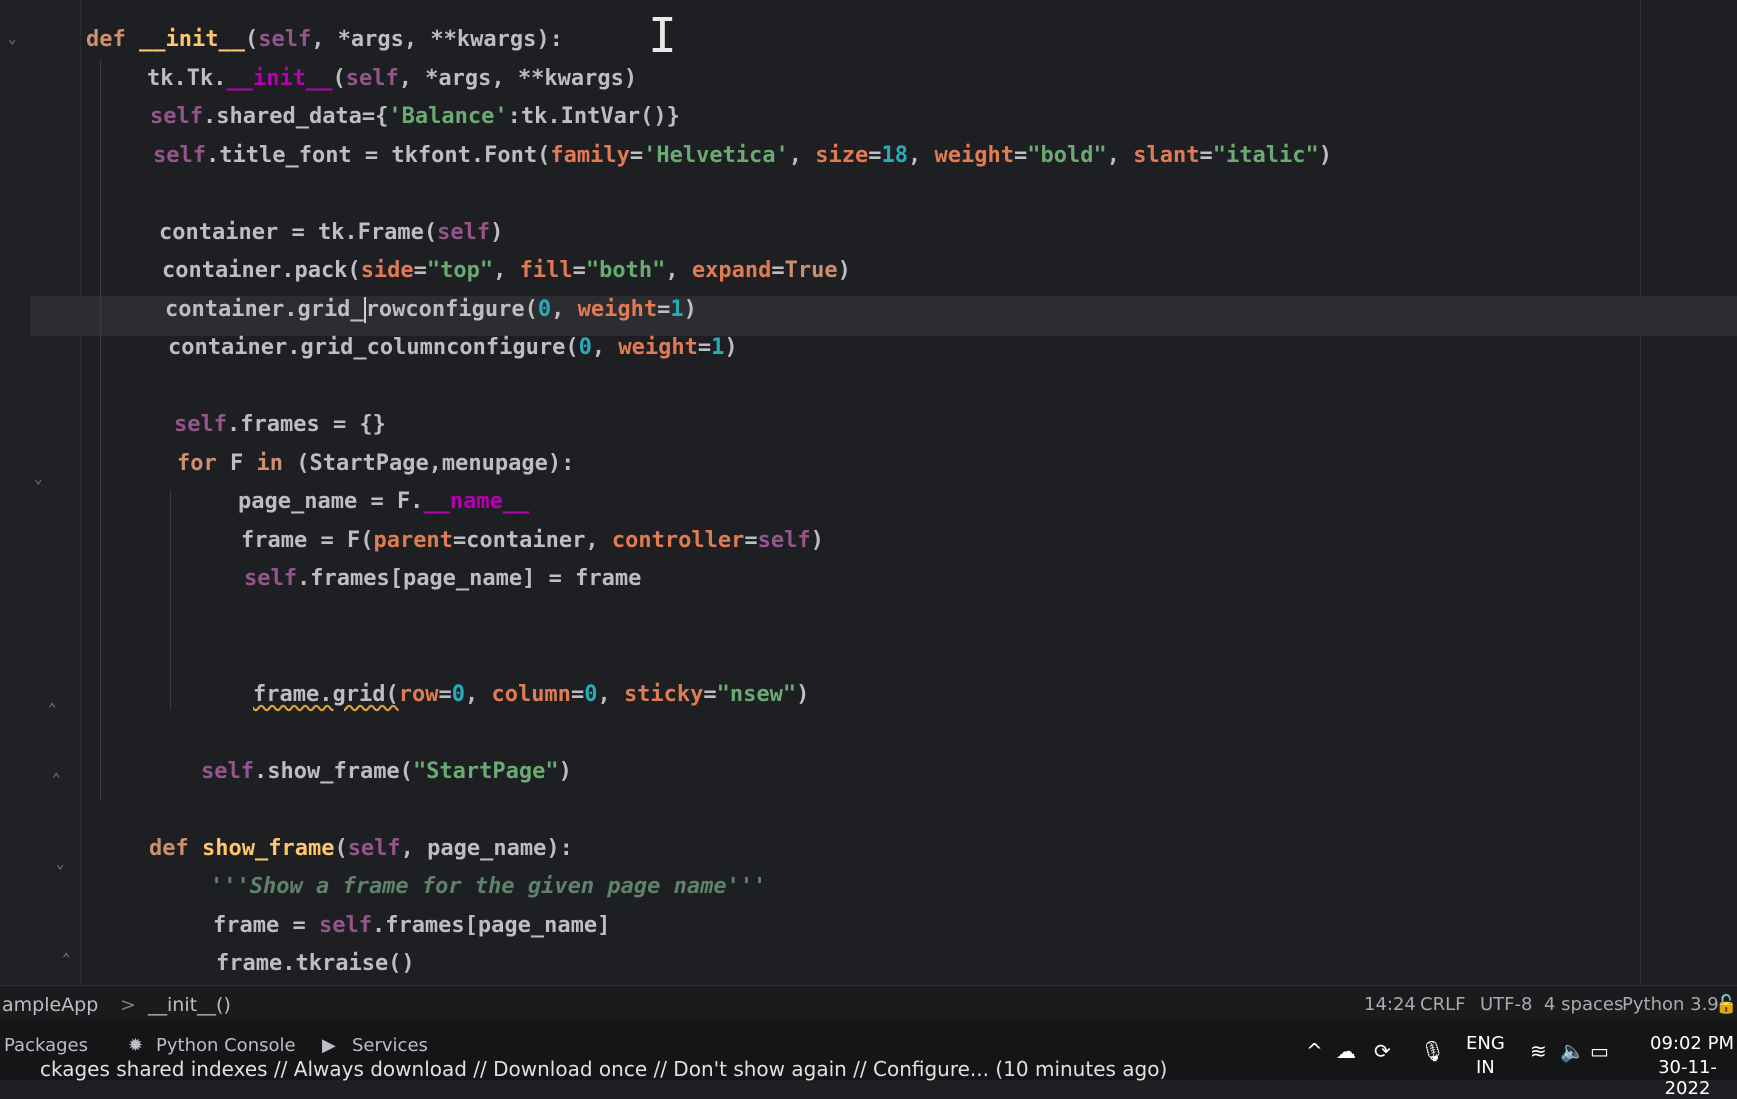 Image resolution: width=1737 pixels, height=1099 pixels. Describe the element at coordinates (136, 1045) in the screenshot. I see `python-console-icon: ✹` at that location.